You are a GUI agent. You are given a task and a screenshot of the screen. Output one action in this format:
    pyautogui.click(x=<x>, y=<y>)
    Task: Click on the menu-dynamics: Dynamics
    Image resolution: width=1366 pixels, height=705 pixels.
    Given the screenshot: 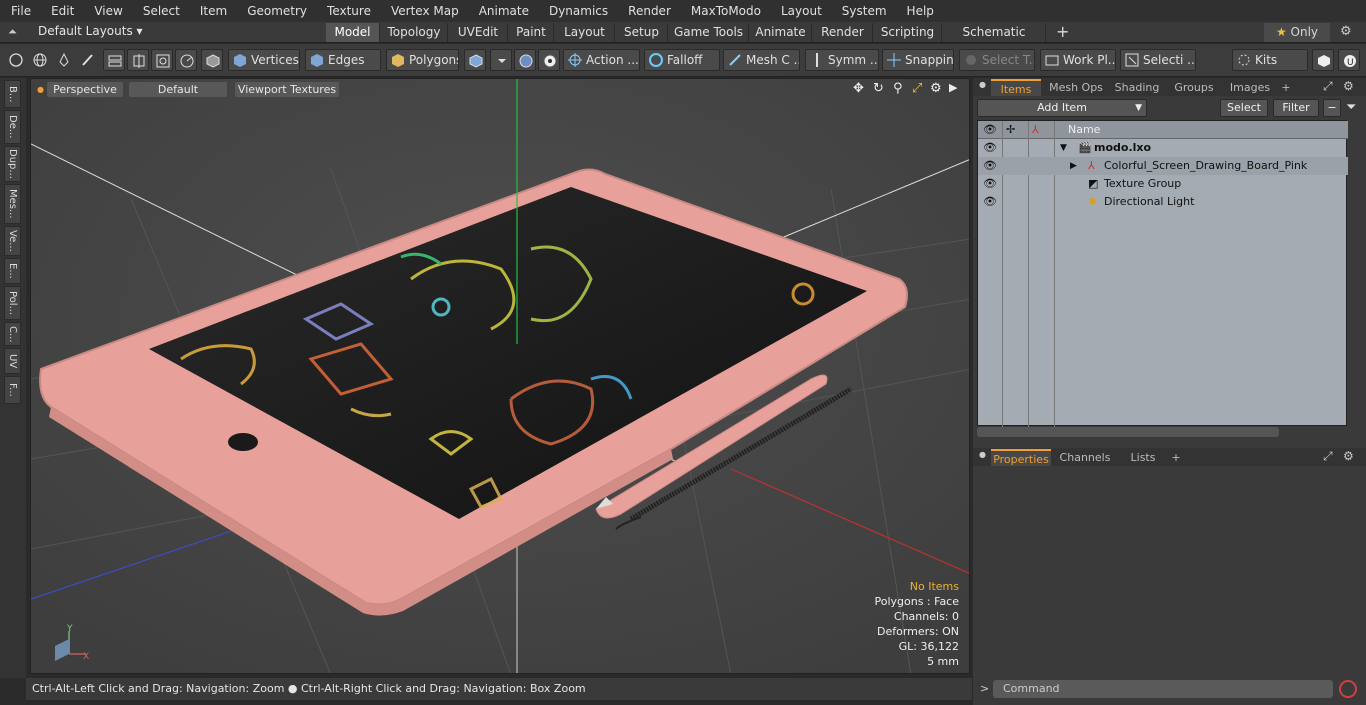 What is the action you would take?
    pyautogui.click(x=577, y=11)
    